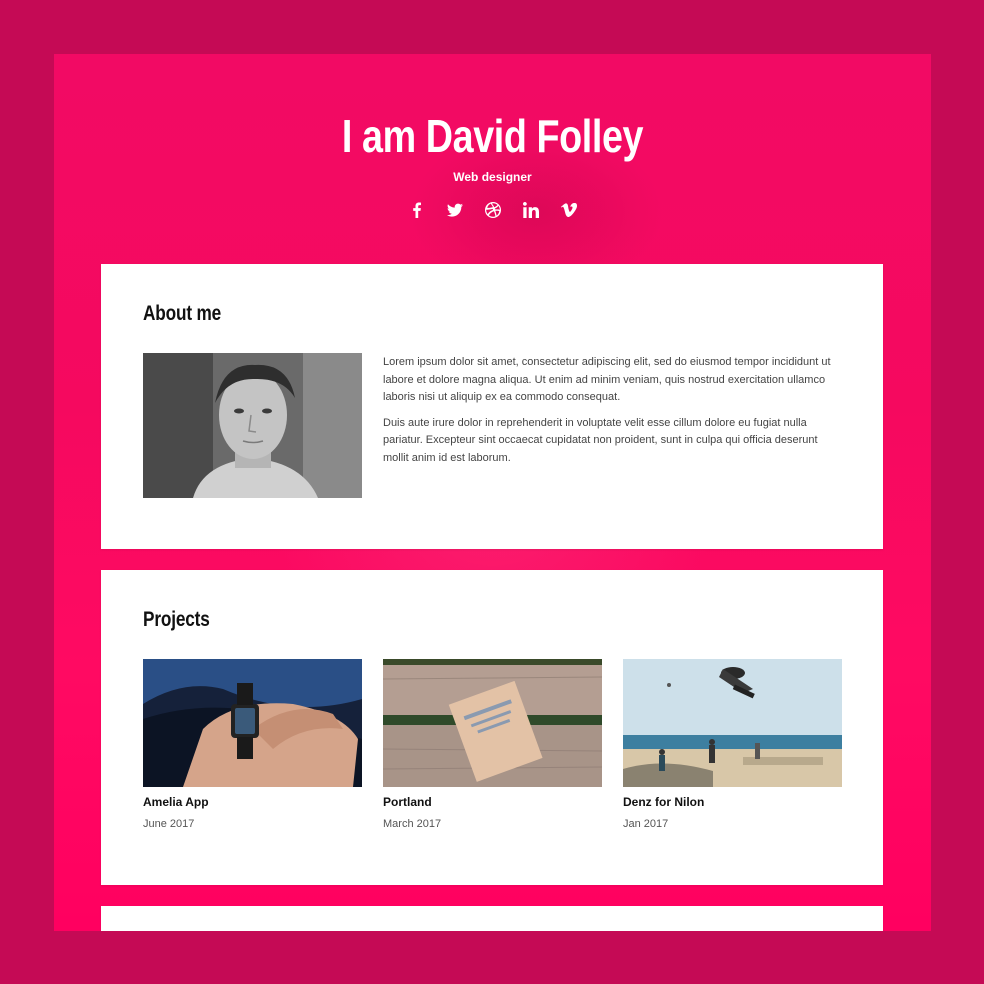  I want to click on project-image-notebook, so click(492, 723).